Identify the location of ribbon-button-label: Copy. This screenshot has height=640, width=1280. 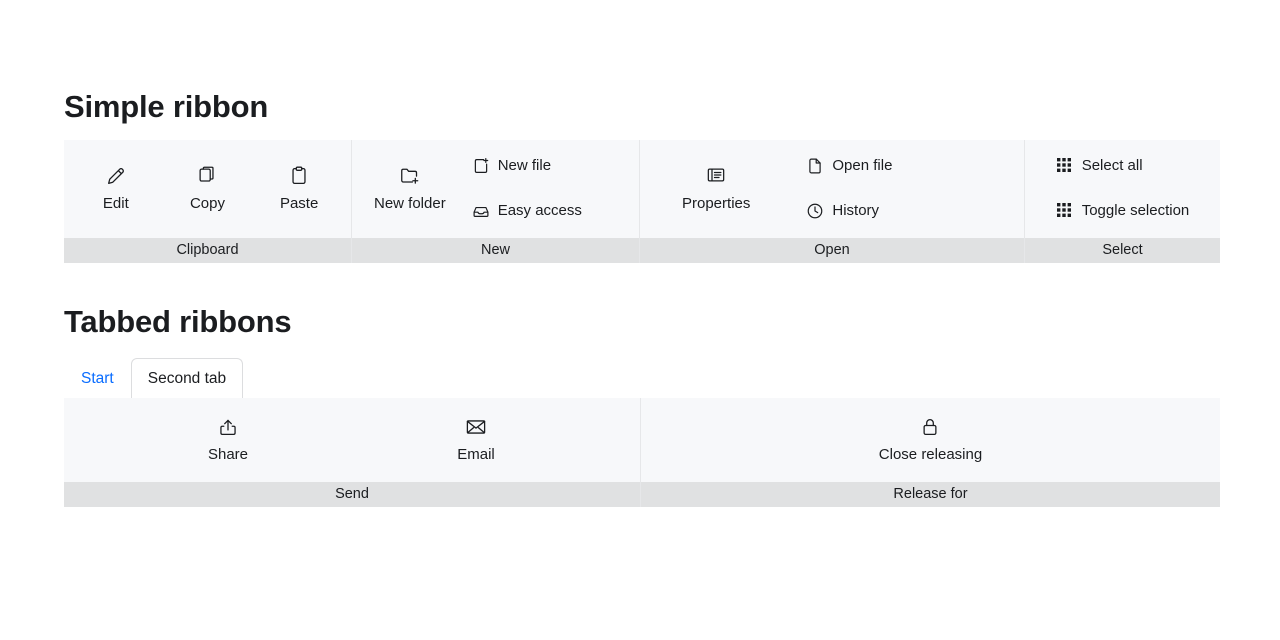
(207, 203).